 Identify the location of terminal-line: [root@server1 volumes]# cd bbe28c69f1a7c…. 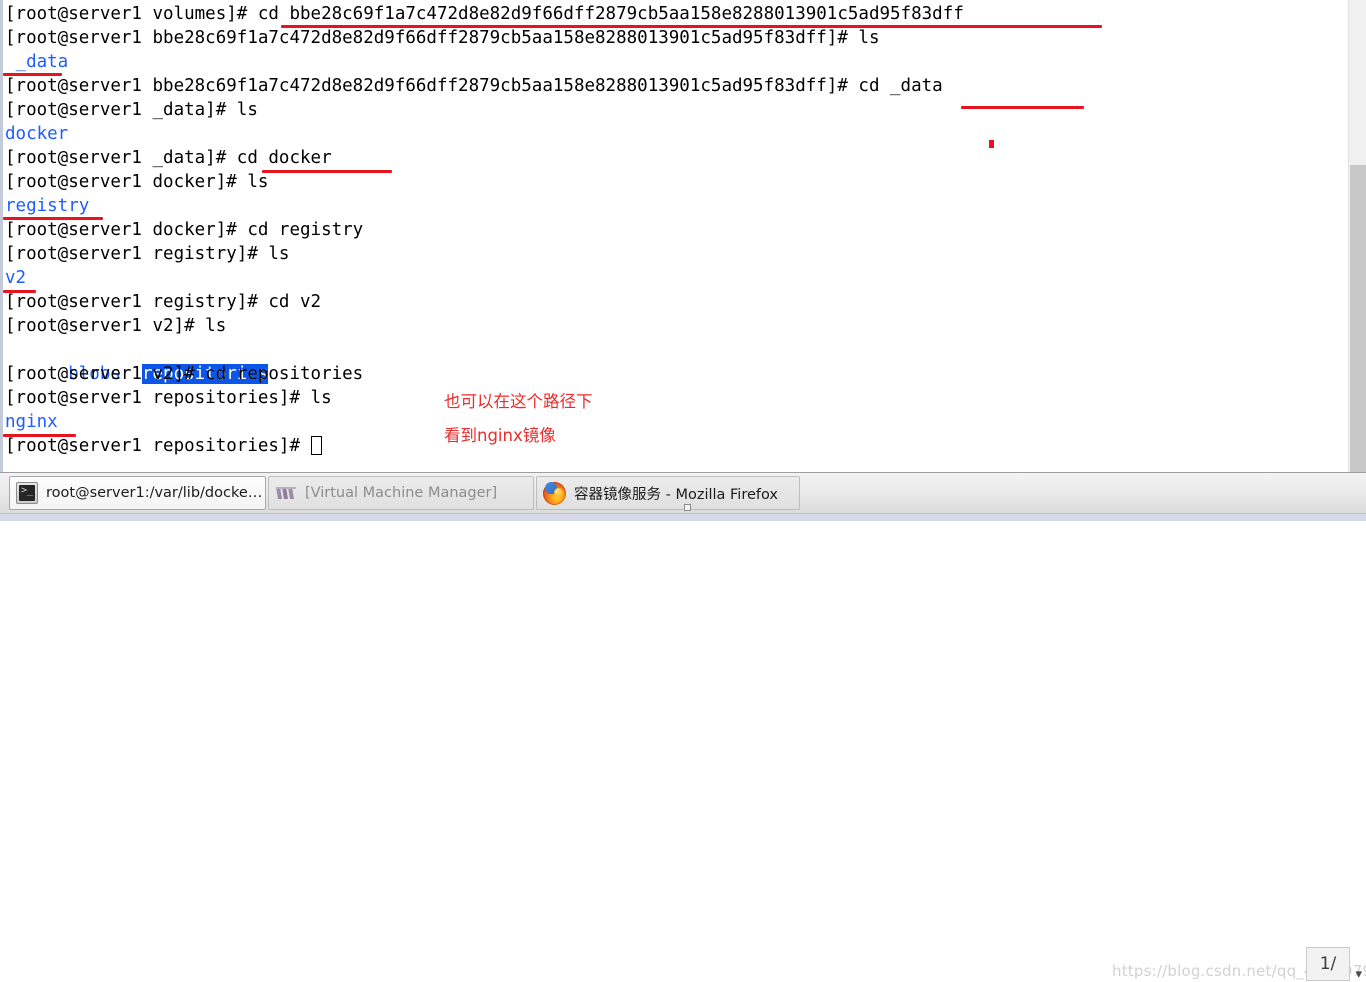
(484, 14).